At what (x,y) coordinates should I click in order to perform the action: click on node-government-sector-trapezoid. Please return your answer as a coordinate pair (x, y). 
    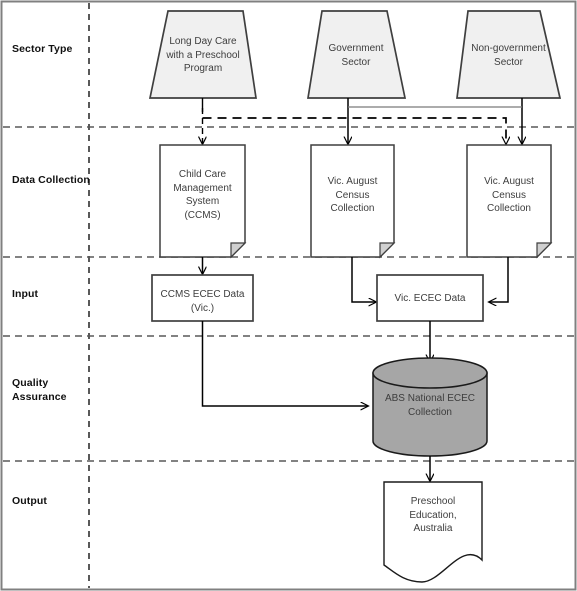
    Looking at the image, I should click on (357, 54).